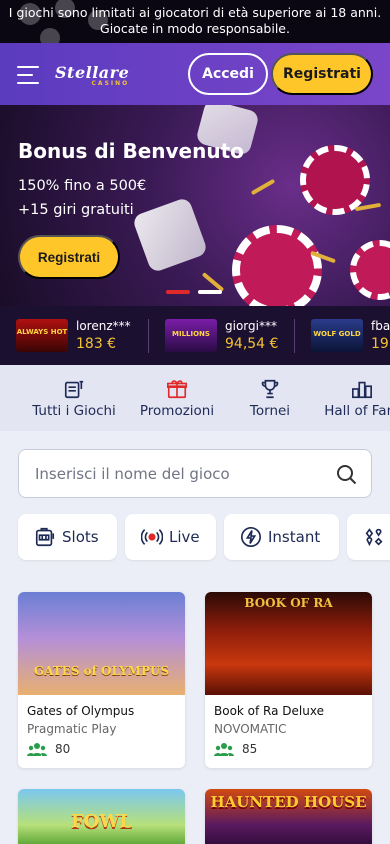  What do you see at coordinates (177, 389) in the screenshot?
I see `gift-icon` at bounding box center [177, 389].